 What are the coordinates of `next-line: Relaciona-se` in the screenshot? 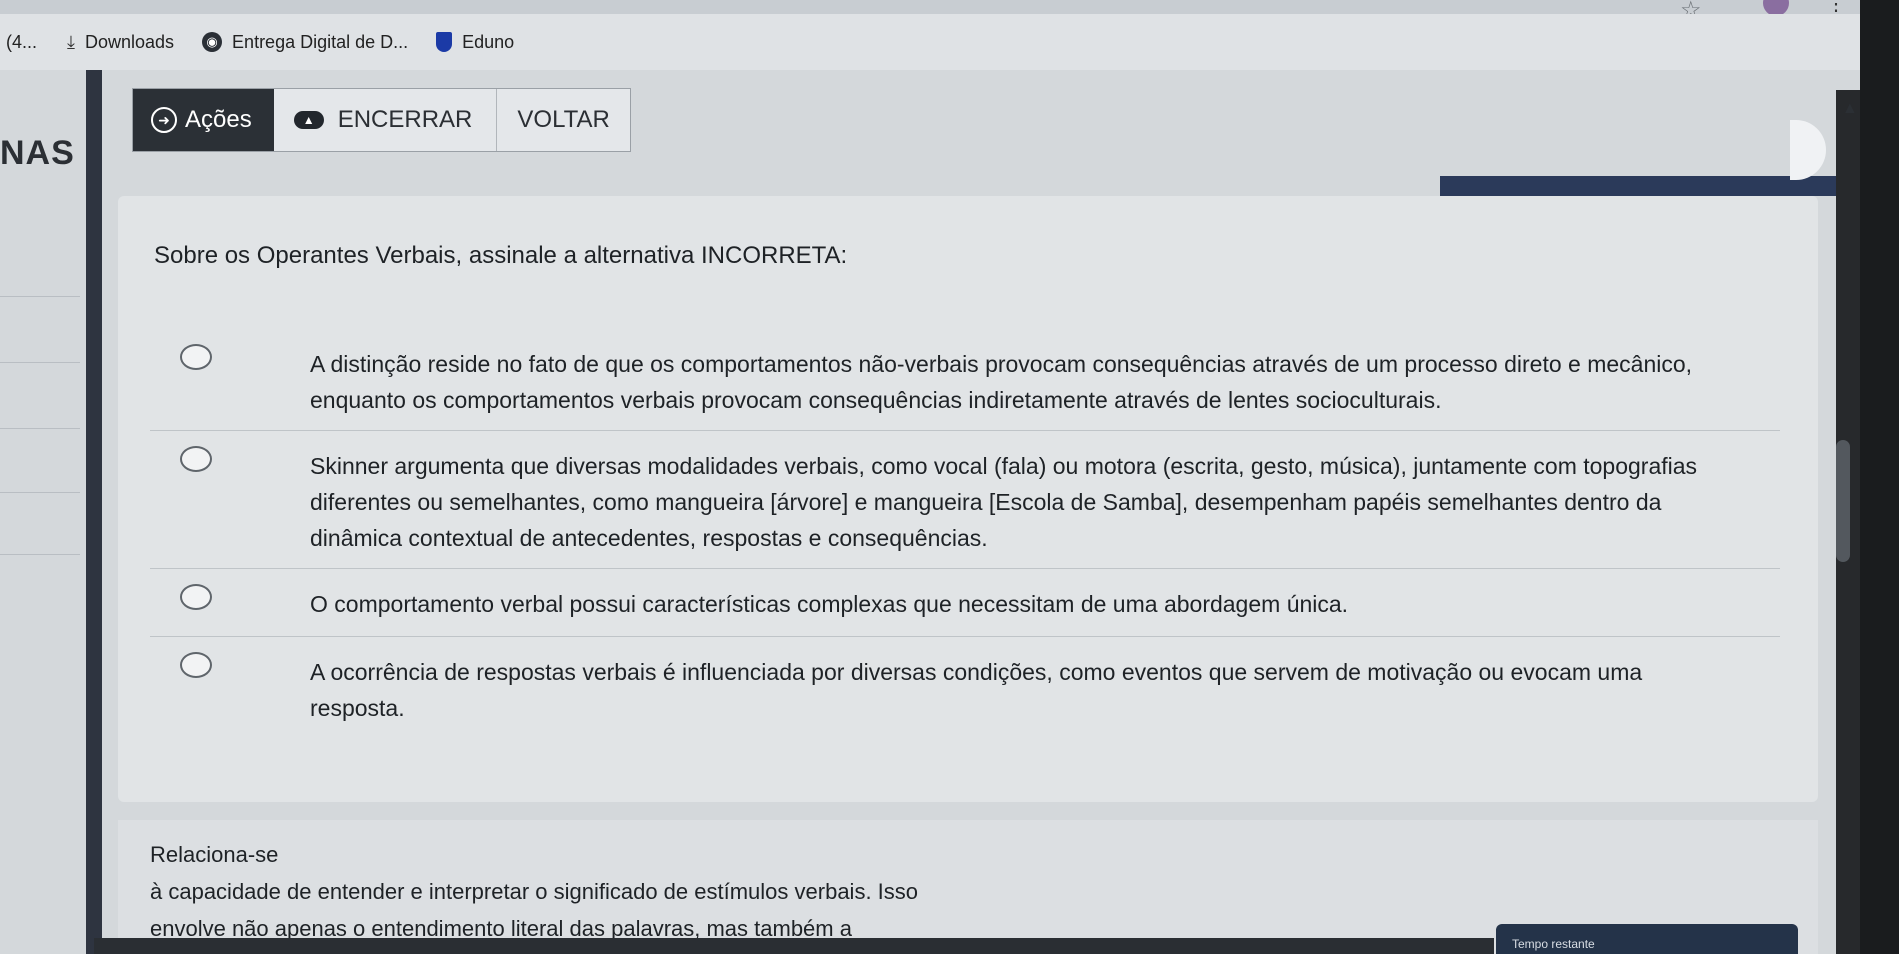 It's located at (214, 854).